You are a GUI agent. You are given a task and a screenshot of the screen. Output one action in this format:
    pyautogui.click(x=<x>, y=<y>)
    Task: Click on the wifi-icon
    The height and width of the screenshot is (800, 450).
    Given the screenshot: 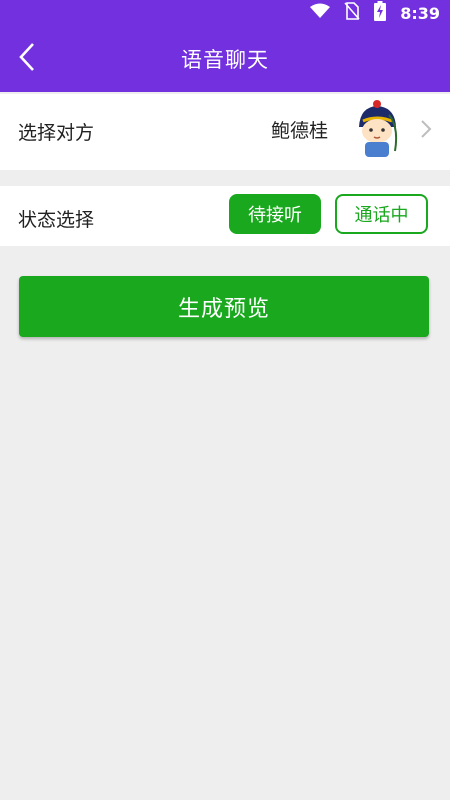 What is the action you would take?
    pyautogui.click(x=320, y=13)
    